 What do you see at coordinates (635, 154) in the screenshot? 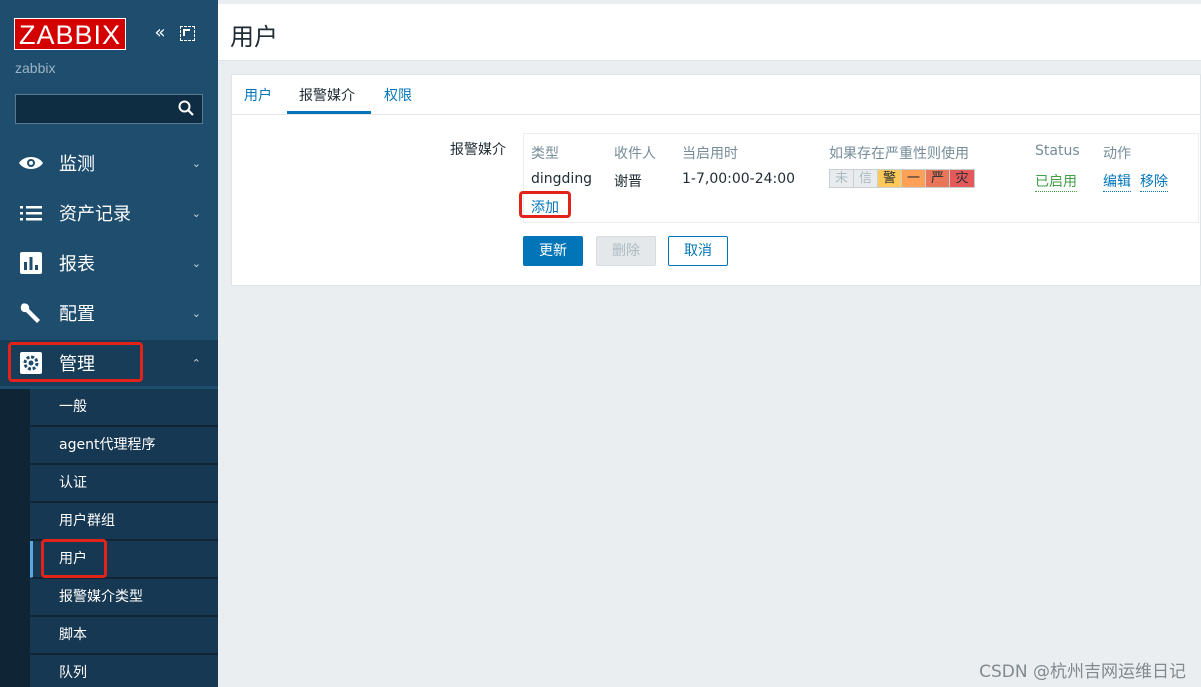
I see `col-header-recipient: 收件人` at bounding box center [635, 154].